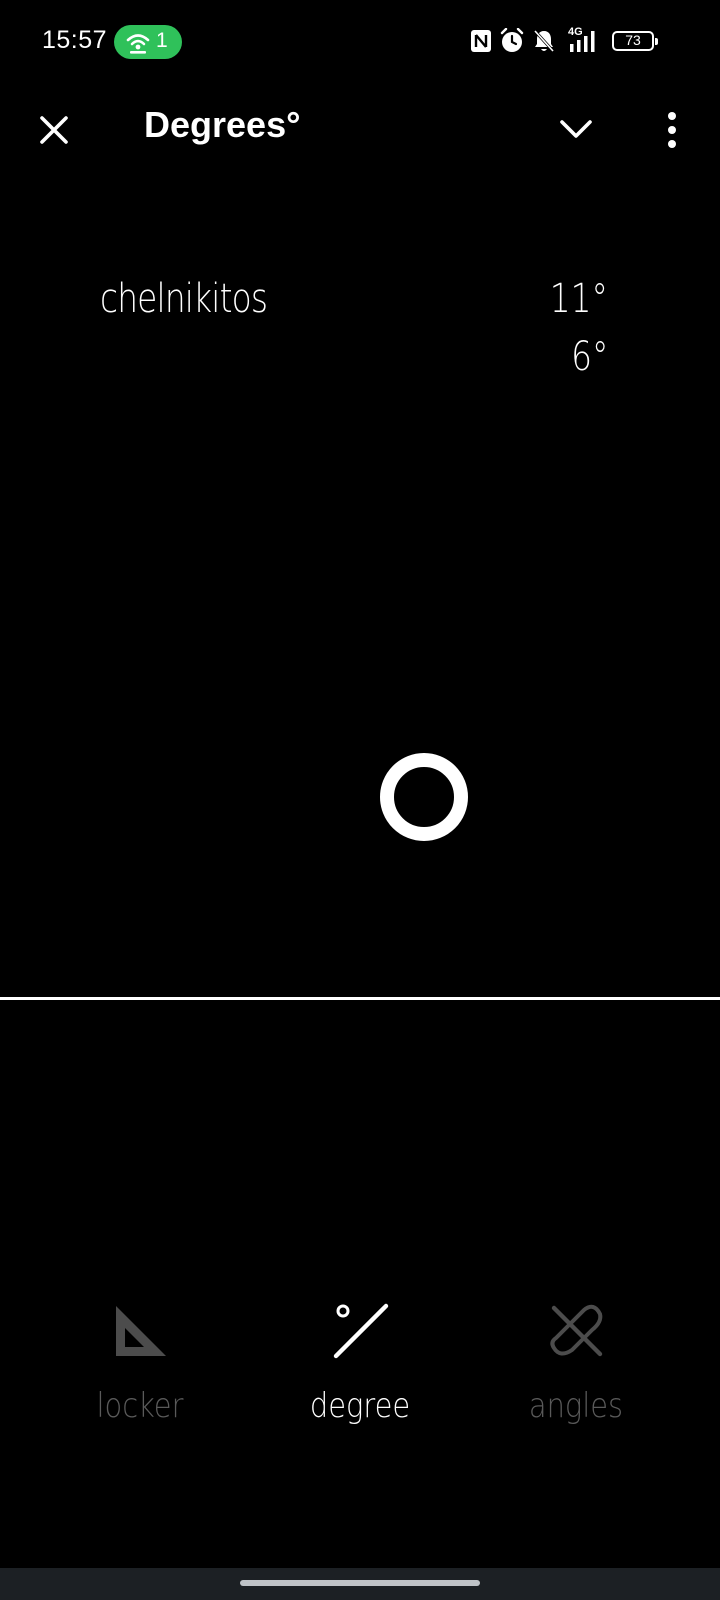 The width and height of the screenshot is (720, 1600). What do you see at coordinates (360, 998) in the screenshot?
I see `horizon-line` at bounding box center [360, 998].